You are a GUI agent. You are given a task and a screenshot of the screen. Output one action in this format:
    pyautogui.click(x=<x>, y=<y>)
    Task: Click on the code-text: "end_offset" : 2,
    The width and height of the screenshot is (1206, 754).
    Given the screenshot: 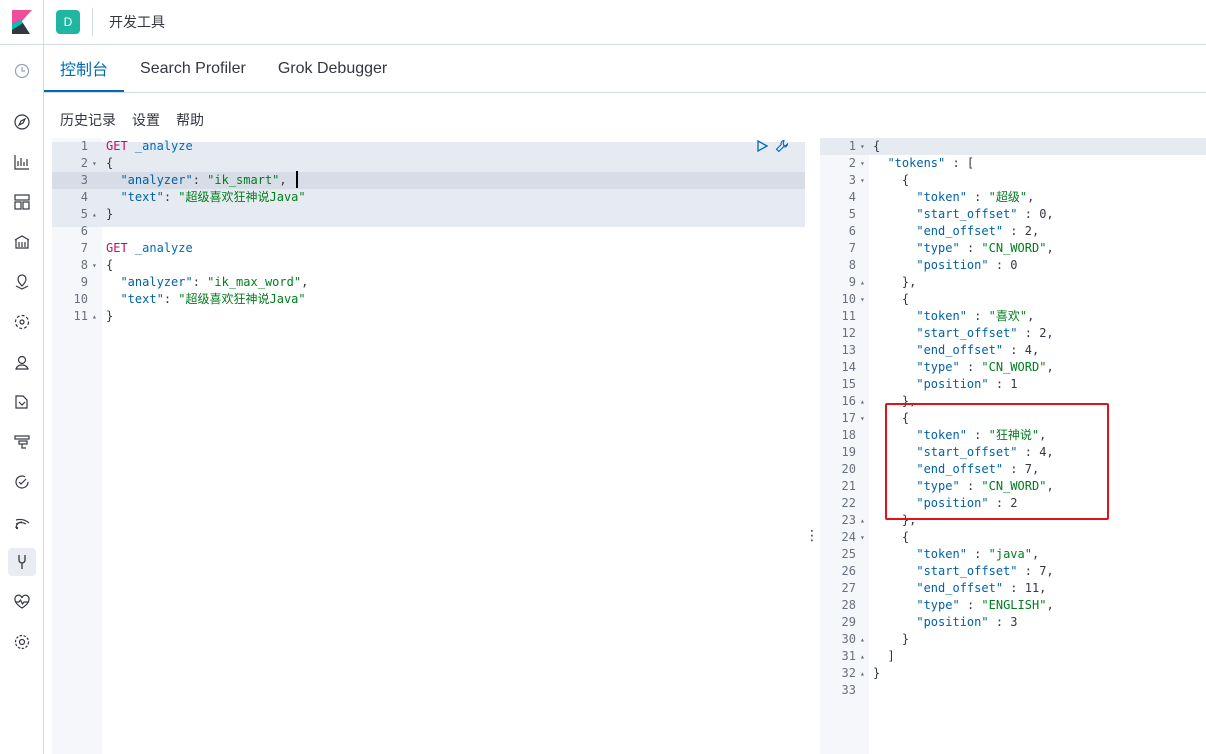 What is the action you would take?
    pyautogui.click(x=978, y=231)
    